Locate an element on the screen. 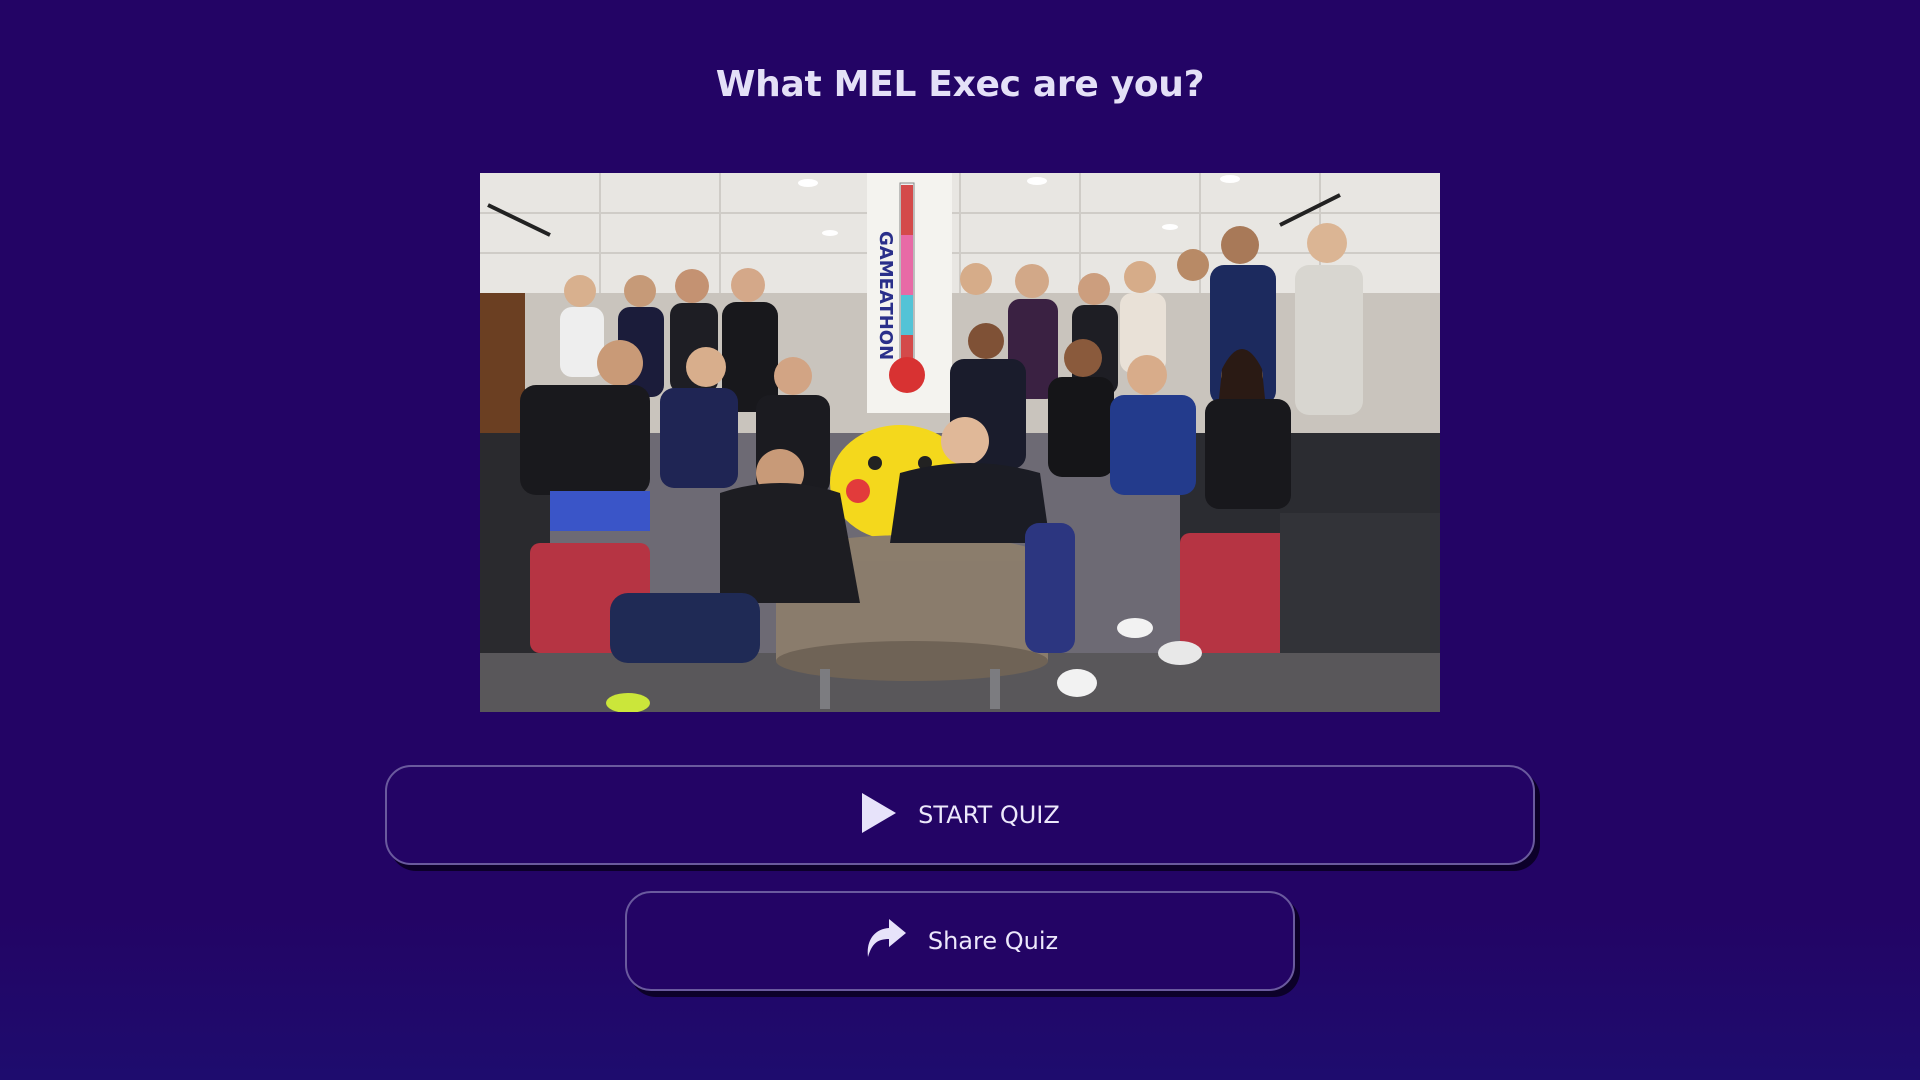  share-arrow-icon is located at coordinates (885, 941).